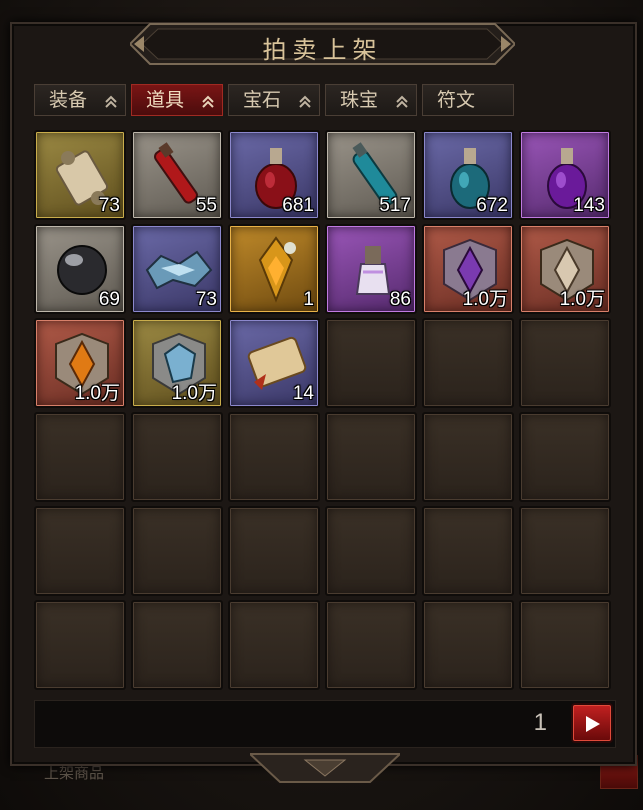 The height and width of the screenshot is (810, 643). I want to click on item-quantity: 517, so click(395, 205).